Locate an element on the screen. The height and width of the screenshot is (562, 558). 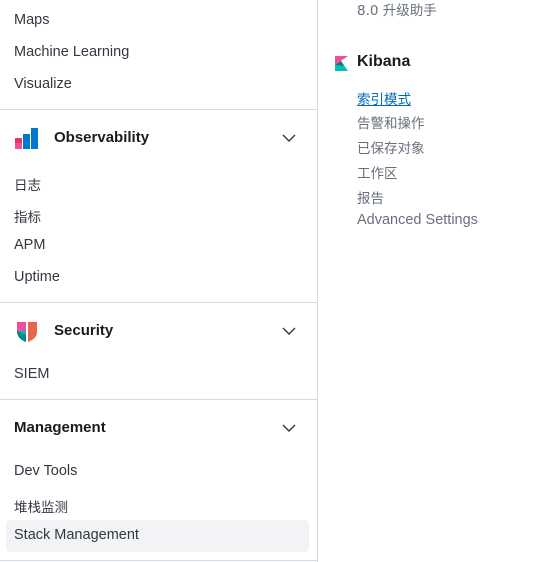
index-patterns-link: 索引模式 is located at coordinates (384, 98).